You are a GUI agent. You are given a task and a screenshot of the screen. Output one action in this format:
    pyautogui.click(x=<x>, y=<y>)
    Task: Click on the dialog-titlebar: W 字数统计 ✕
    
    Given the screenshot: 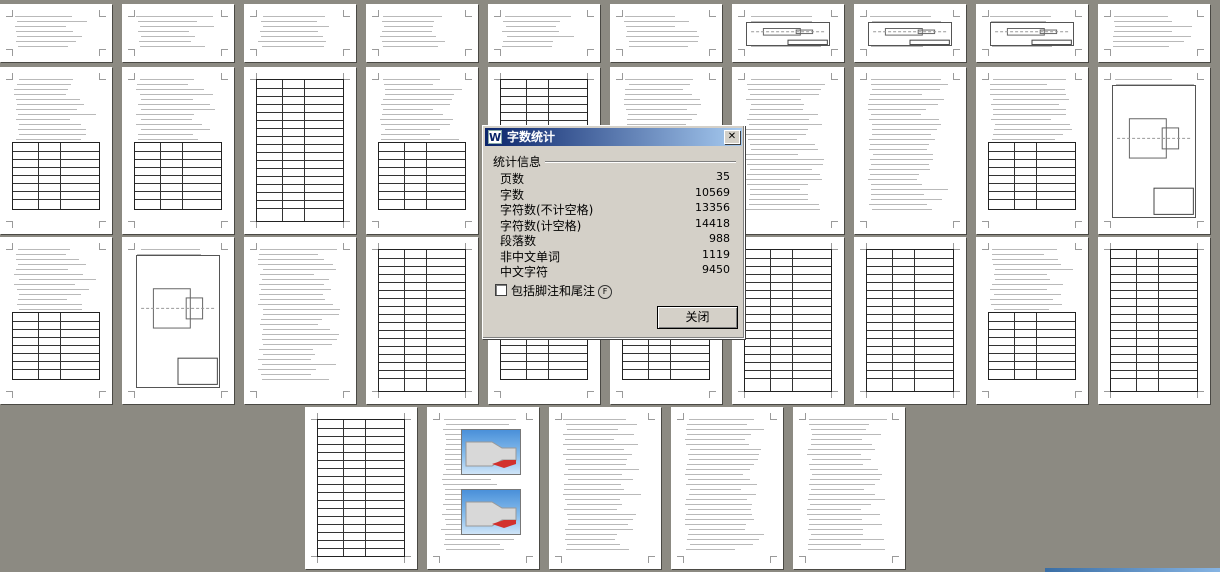 What is the action you would take?
    pyautogui.click(x=613, y=137)
    